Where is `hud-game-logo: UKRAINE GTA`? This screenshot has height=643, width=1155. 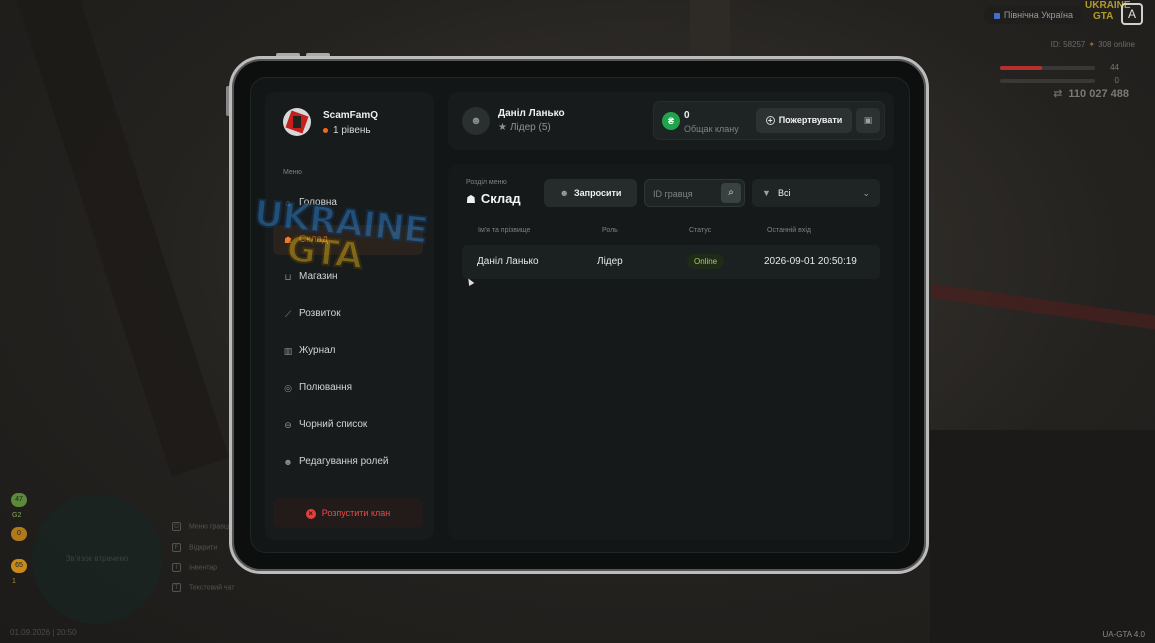 hud-game-logo: UKRAINE GTA is located at coordinates (1108, 12).